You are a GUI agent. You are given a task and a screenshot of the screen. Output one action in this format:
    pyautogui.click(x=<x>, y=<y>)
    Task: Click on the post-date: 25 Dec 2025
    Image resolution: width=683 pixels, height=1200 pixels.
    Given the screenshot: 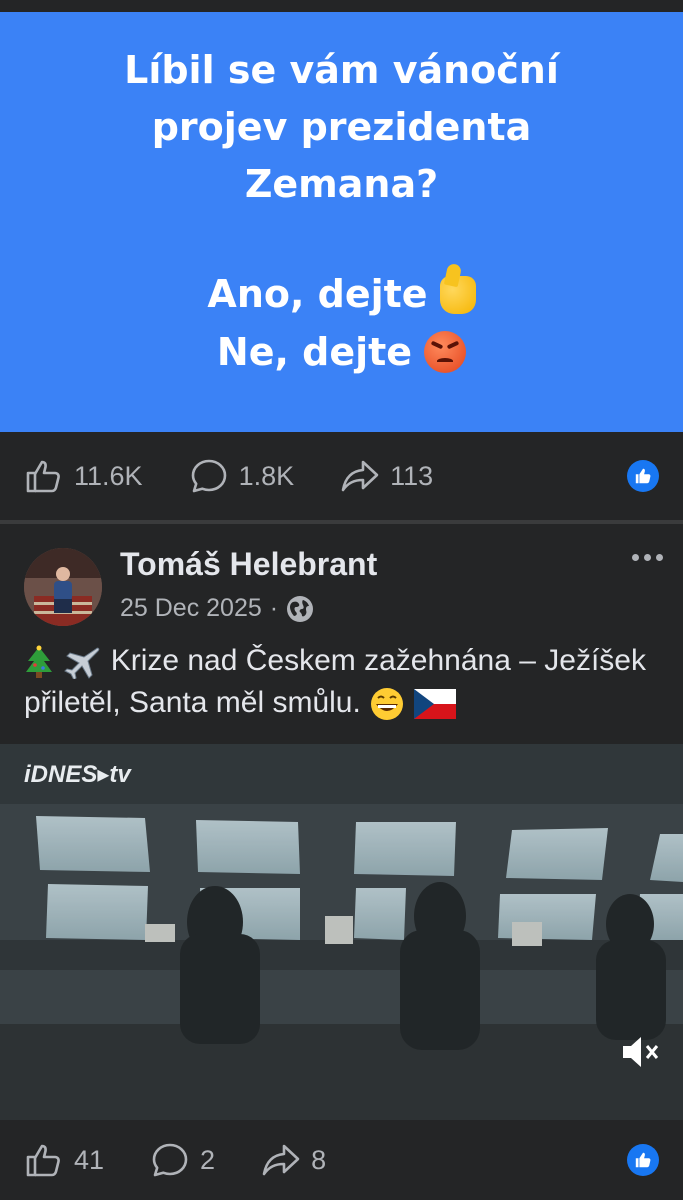 What is the action you would take?
    pyautogui.click(x=191, y=608)
    